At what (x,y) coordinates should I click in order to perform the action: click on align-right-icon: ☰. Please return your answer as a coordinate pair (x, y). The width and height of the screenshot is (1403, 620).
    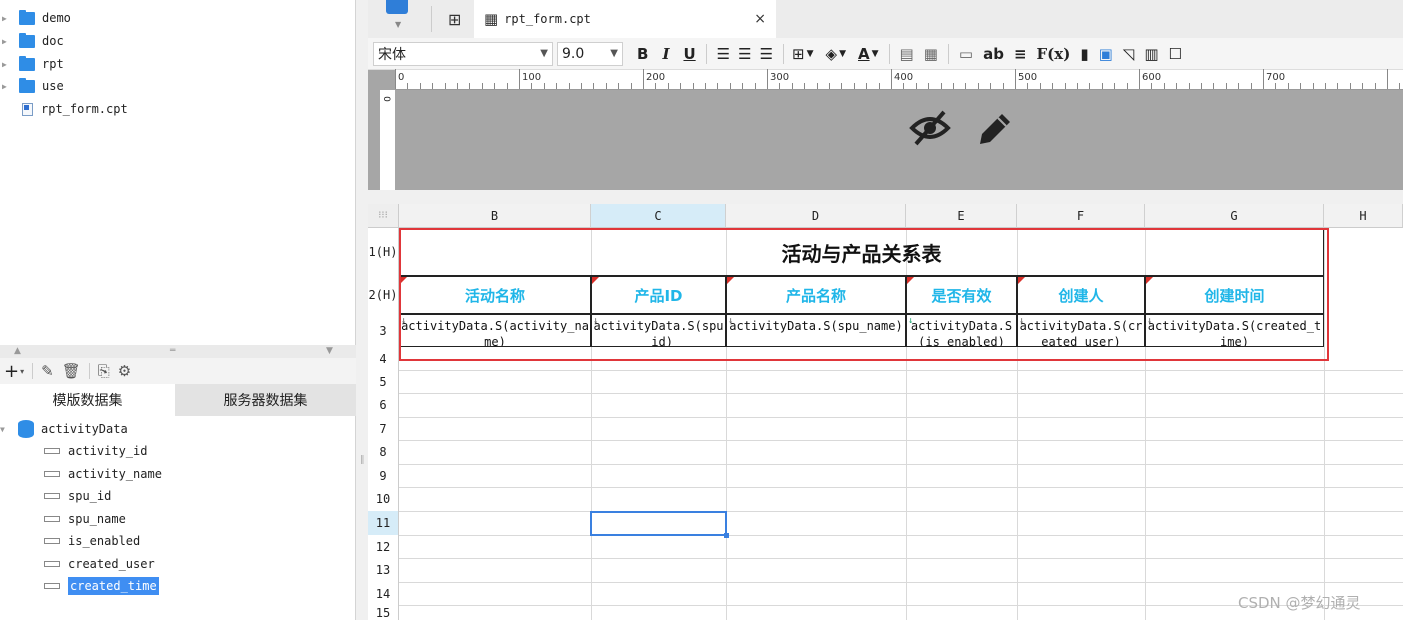
    Looking at the image, I should click on (766, 54).